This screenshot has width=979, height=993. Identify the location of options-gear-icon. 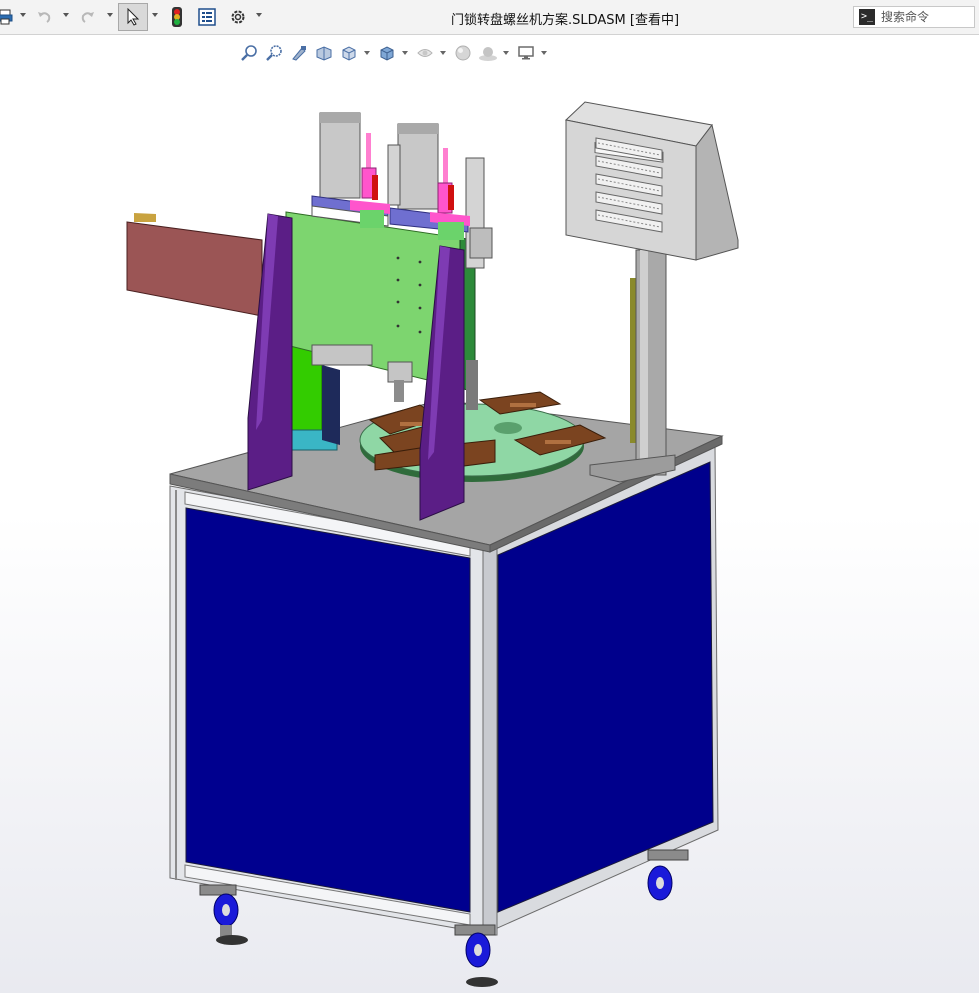
(238, 17).